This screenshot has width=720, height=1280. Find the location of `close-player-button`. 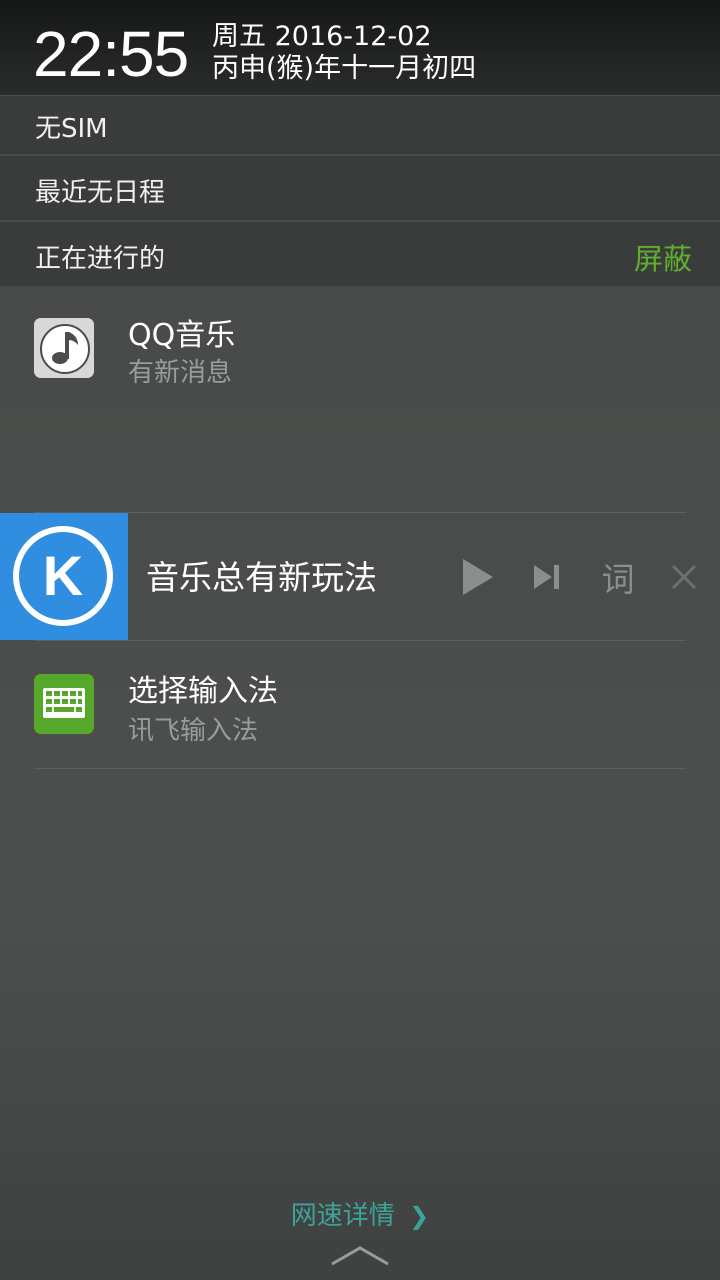

close-player-button is located at coordinates (684, 576).